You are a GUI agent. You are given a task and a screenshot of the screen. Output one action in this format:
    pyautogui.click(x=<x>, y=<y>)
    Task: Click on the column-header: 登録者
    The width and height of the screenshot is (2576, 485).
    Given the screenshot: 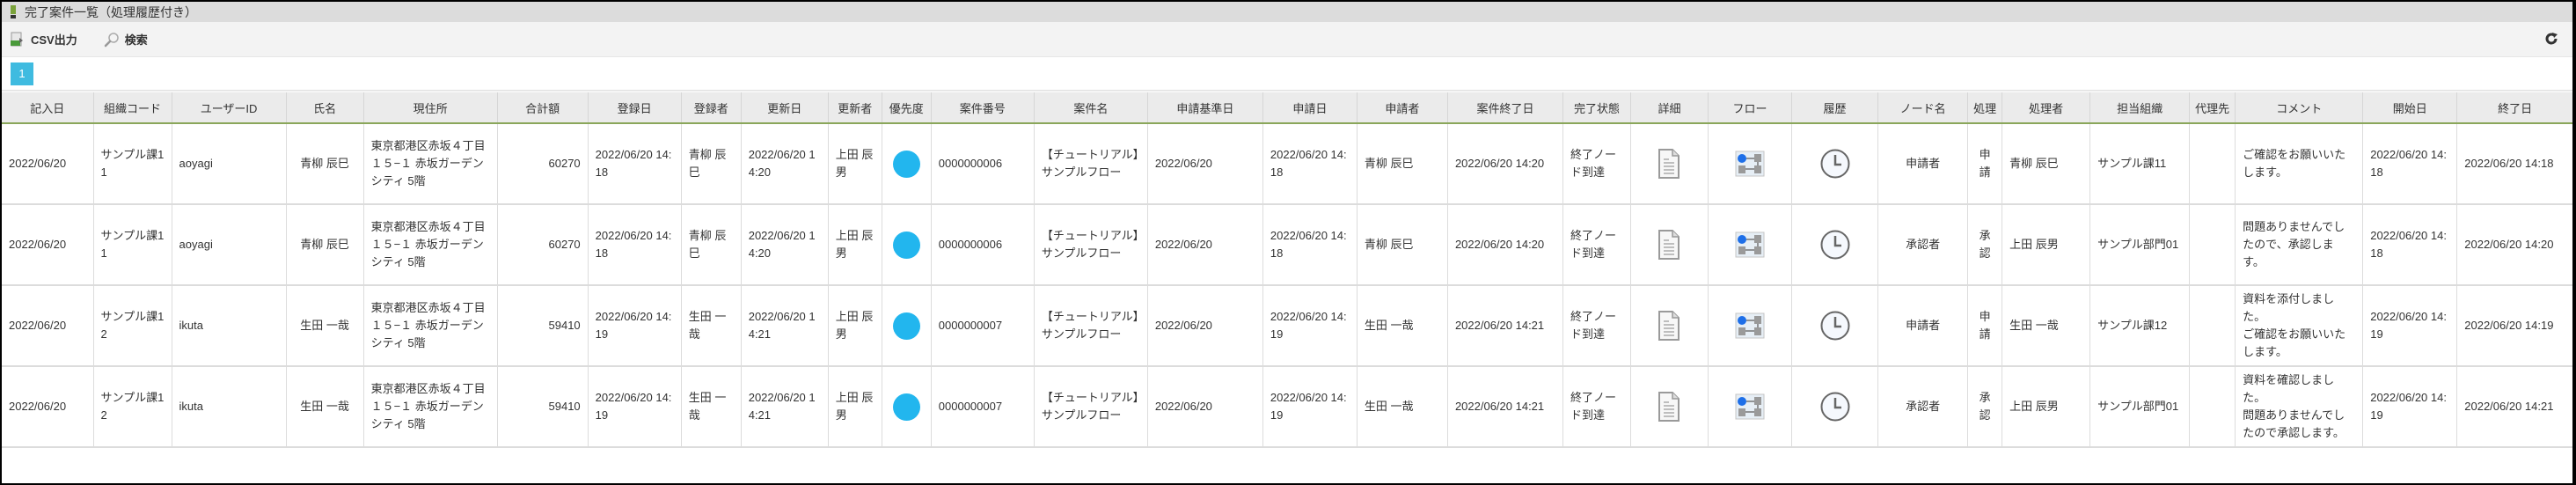 What is the action you would take?
    pyautogui.click(x=711, y=108)
    